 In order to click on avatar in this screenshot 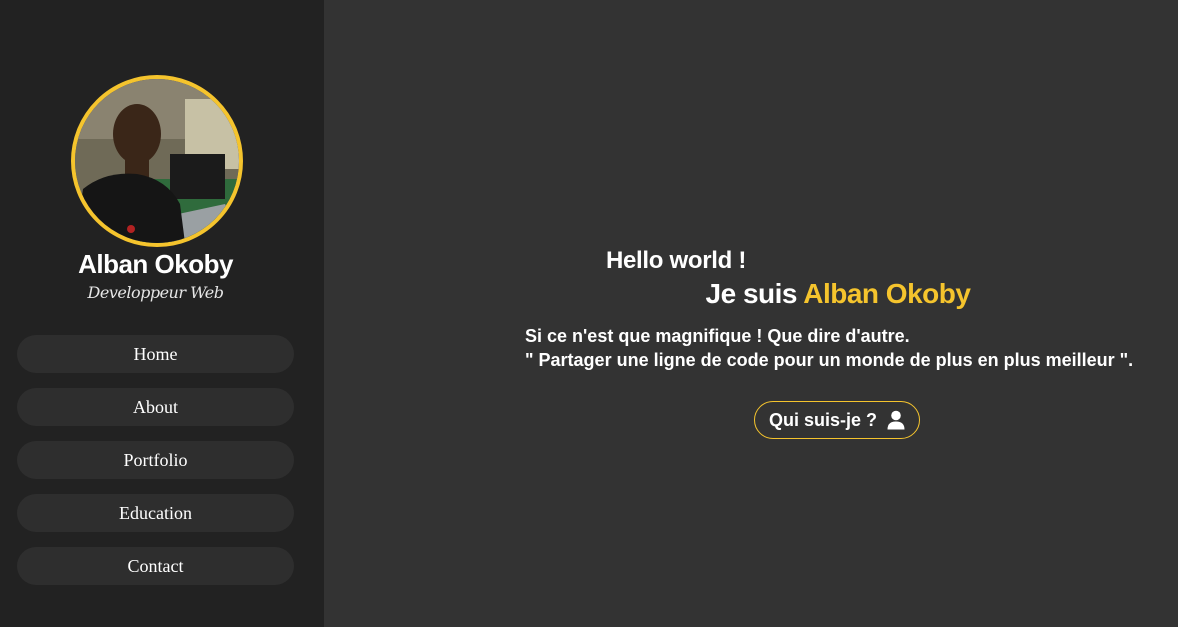, I will do `click(157, 161)`.